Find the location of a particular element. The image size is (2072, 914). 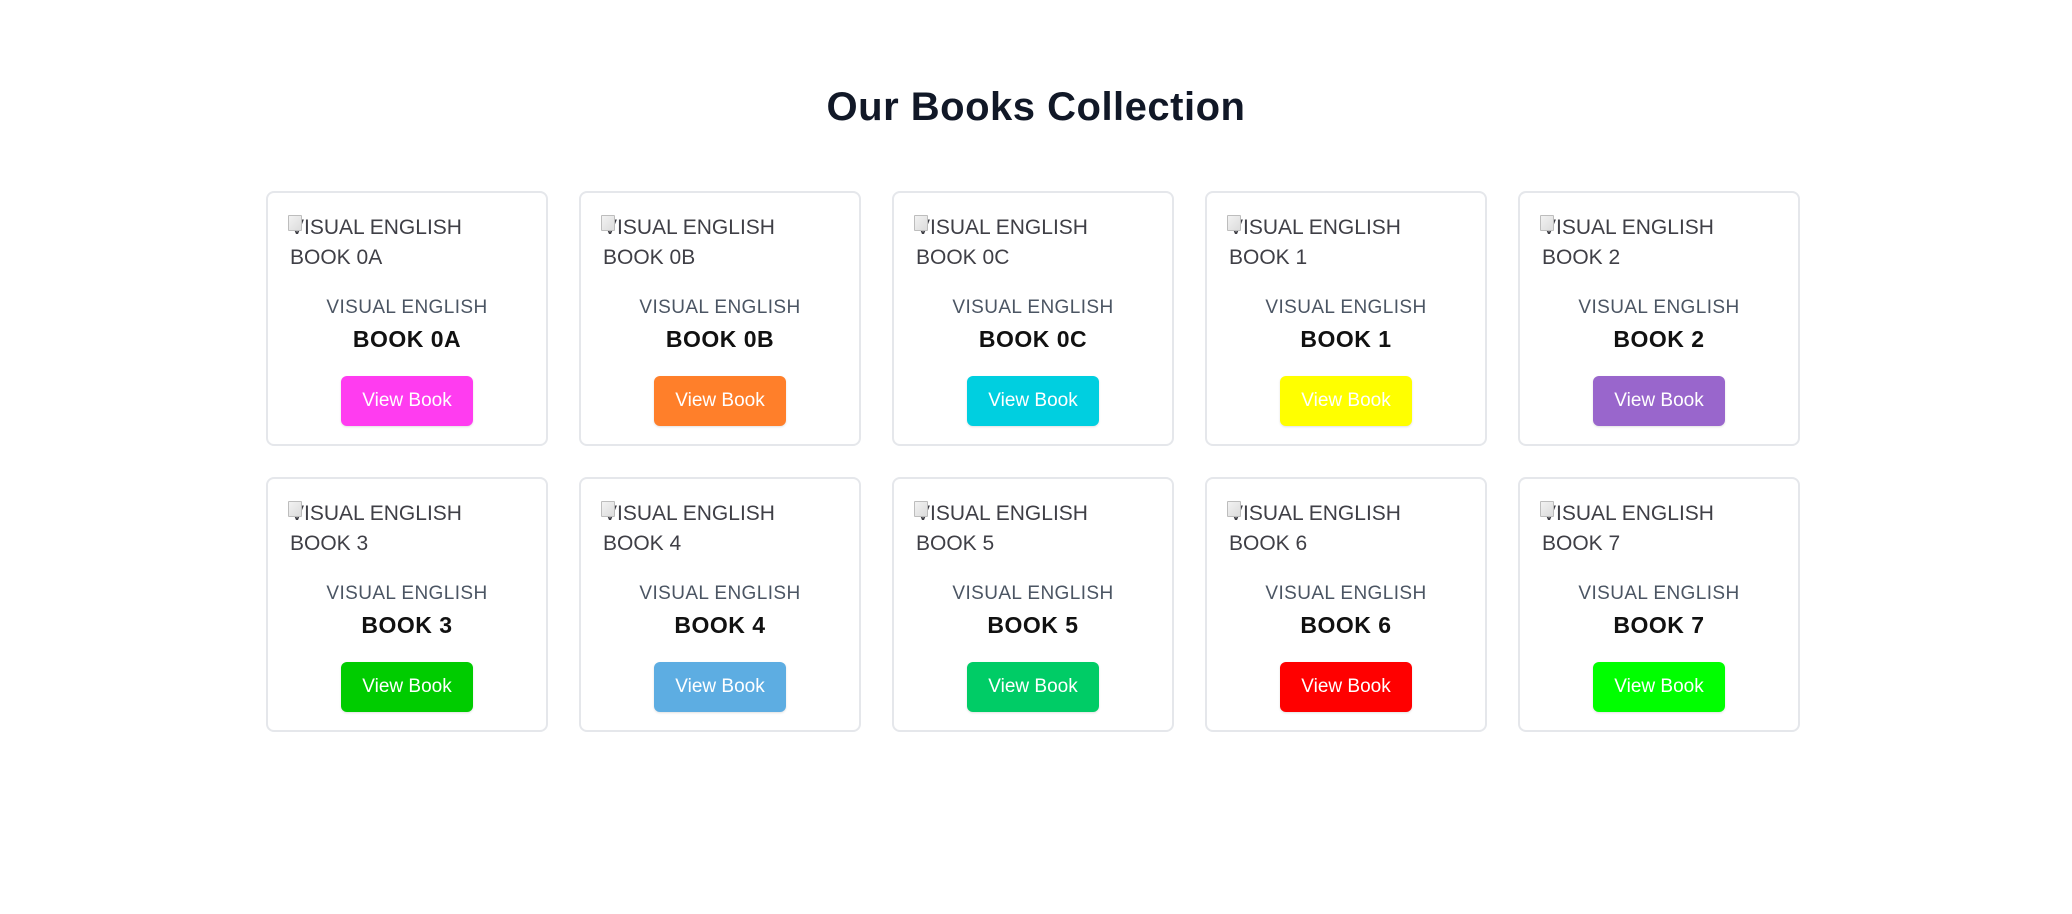

book-cover-image: VISUAL ENGLISH BOOK 3 is located at coordinates (407, 530).